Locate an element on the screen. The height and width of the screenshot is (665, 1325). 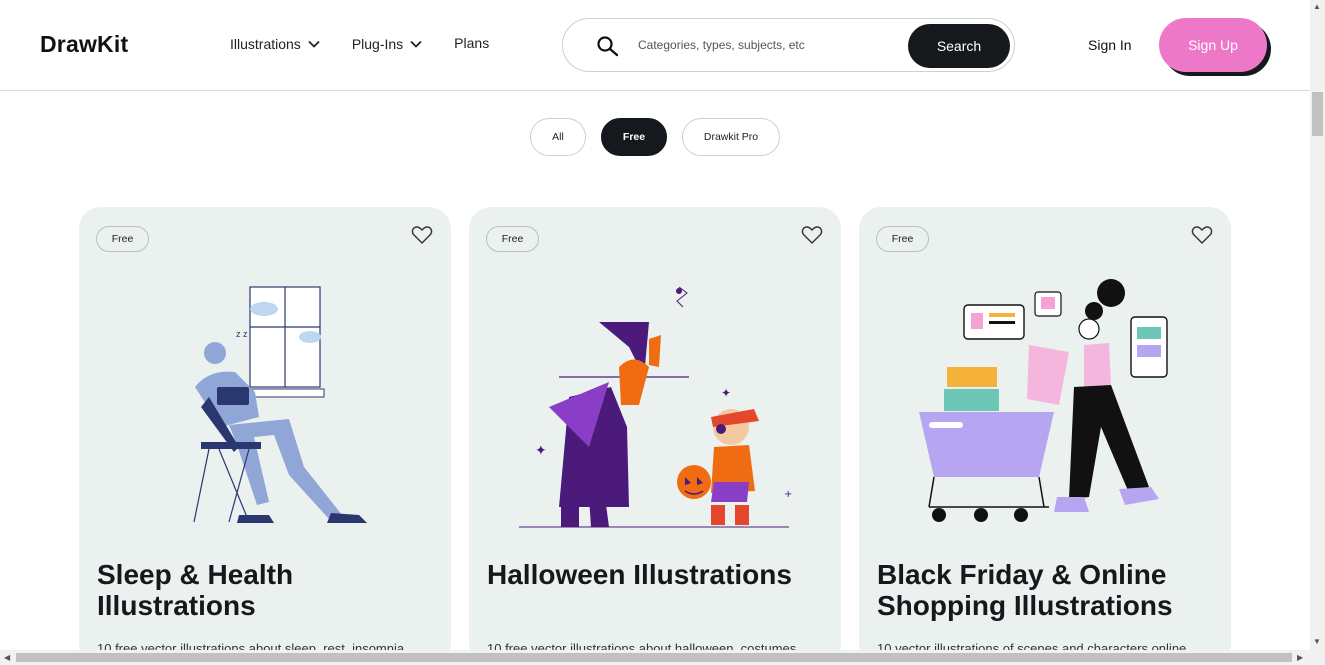
filter-free: Free is located at coordinates (634, 137).